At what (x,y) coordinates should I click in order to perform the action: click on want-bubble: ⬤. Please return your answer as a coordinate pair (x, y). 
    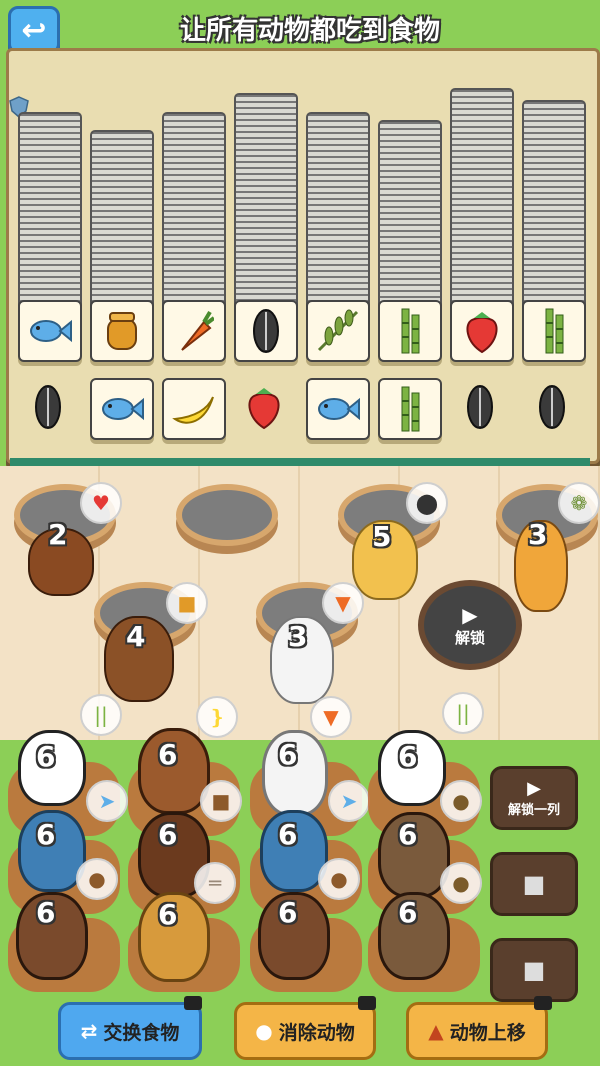
    Looking at the image, I should click on (427, 503).